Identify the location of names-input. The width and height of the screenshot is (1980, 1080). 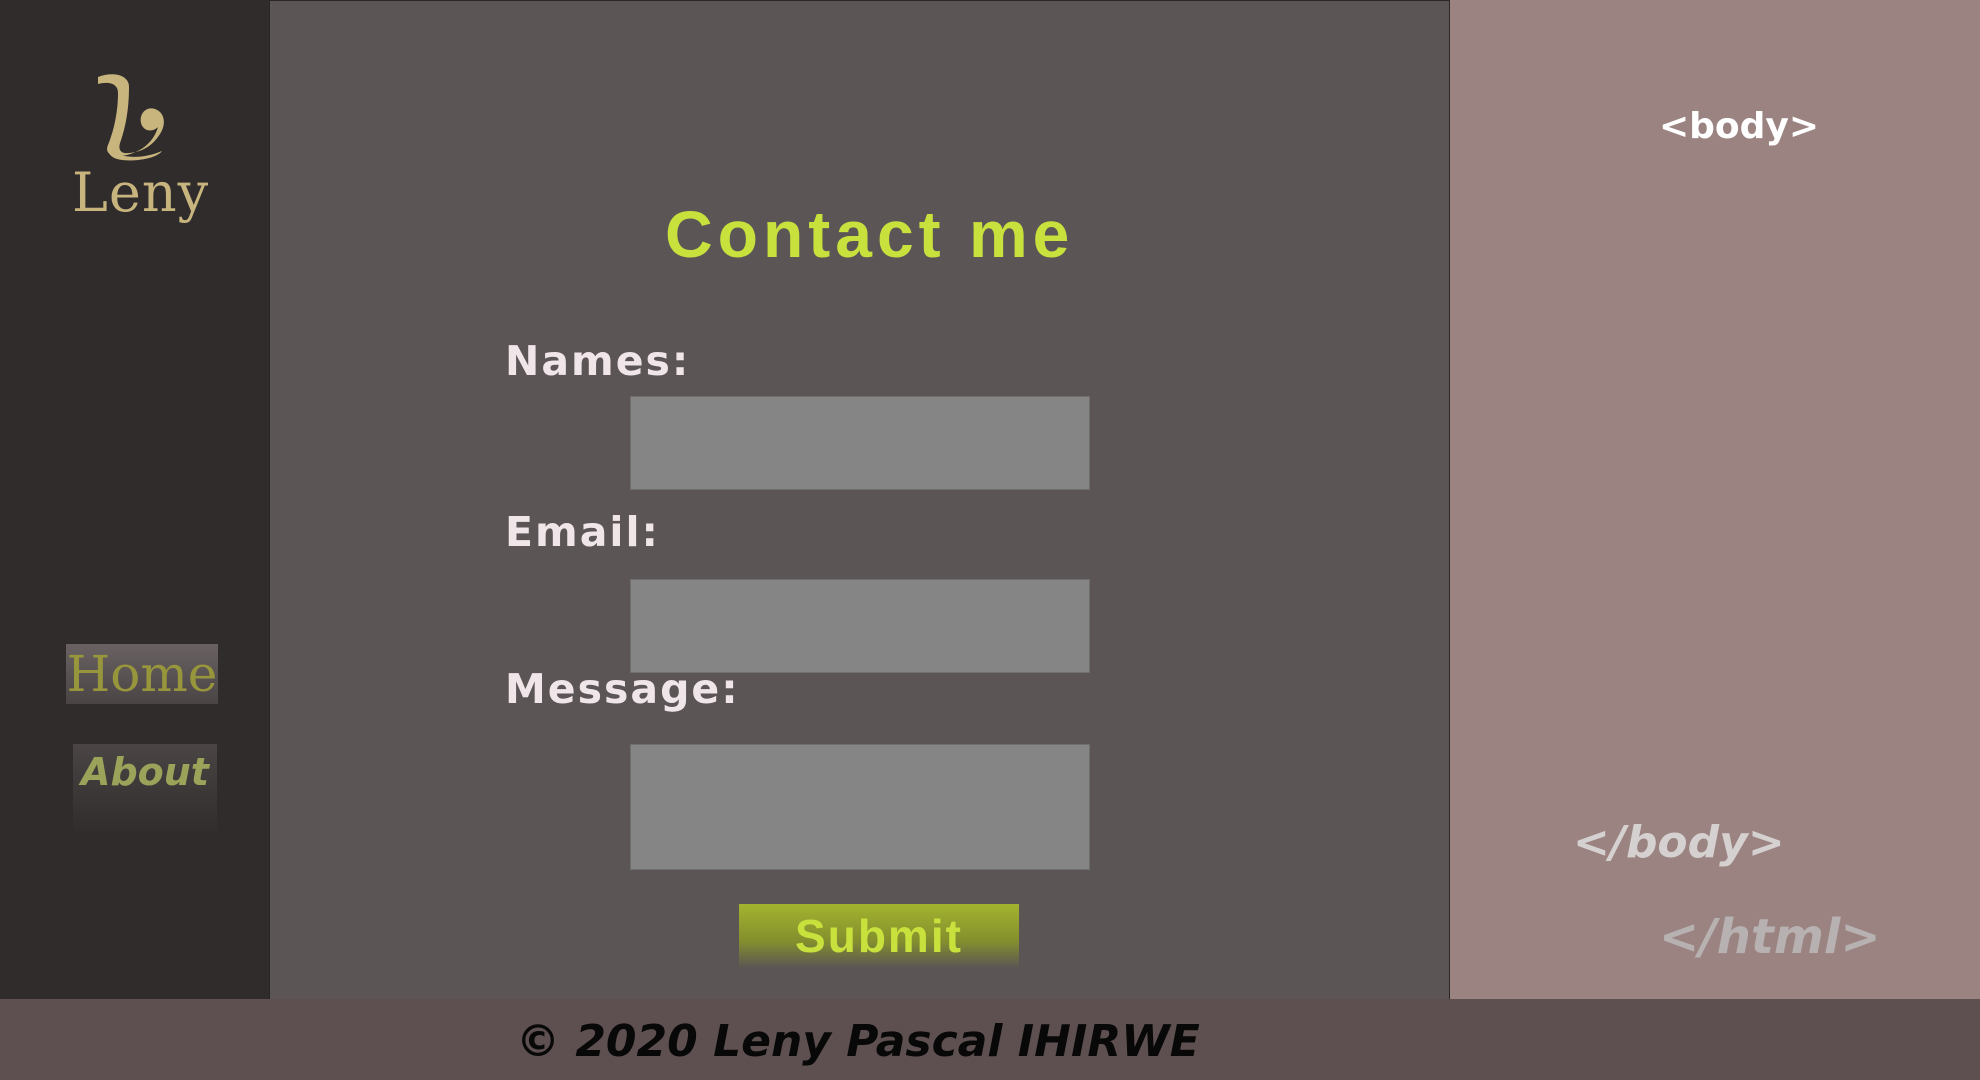
(860, 443).